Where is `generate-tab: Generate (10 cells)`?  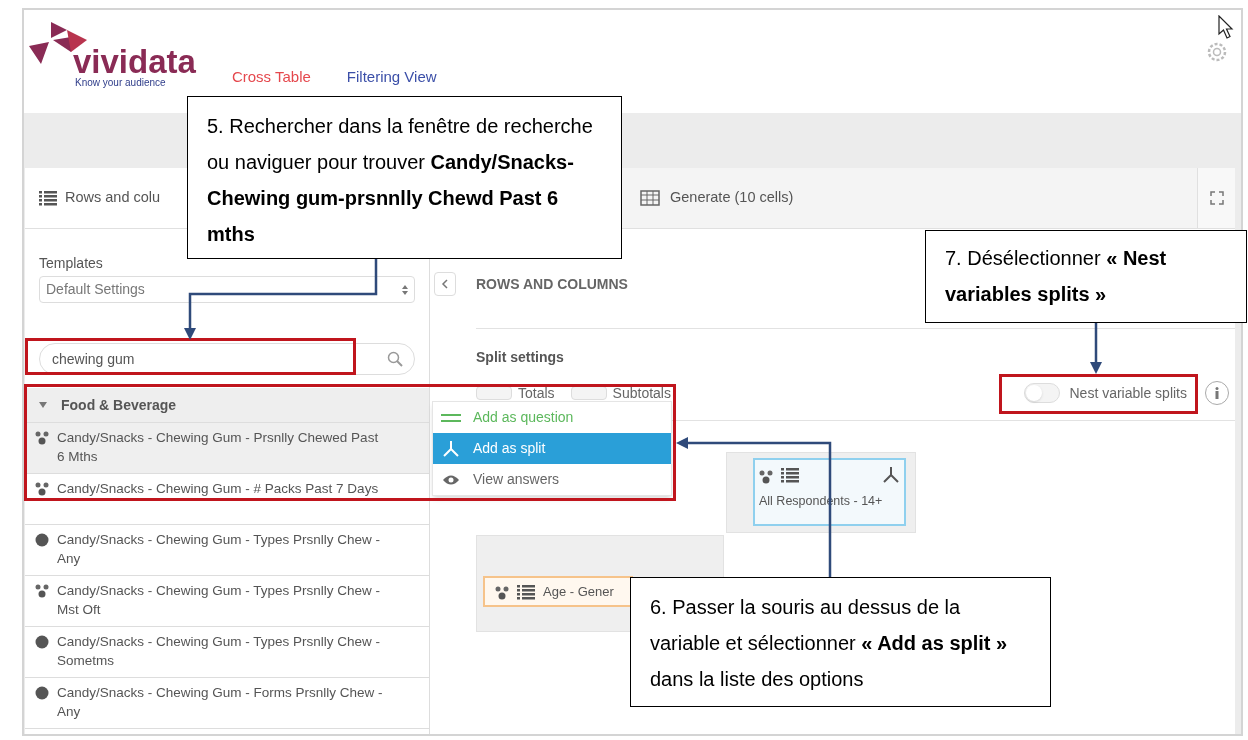 generate-tab: Generate (10 cells) is located at coordinates (717, 198).